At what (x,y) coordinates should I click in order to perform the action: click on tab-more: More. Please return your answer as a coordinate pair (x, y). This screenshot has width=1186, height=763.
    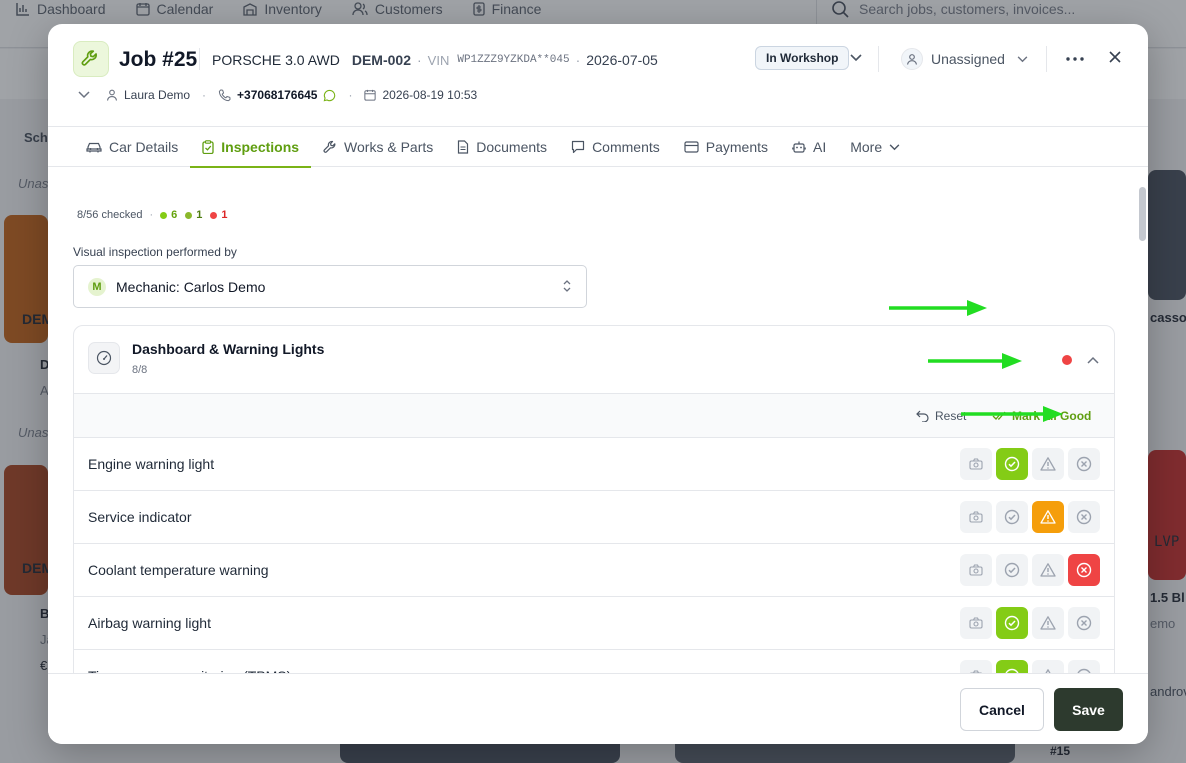
    Looking at the image, I should click on (875, 147).